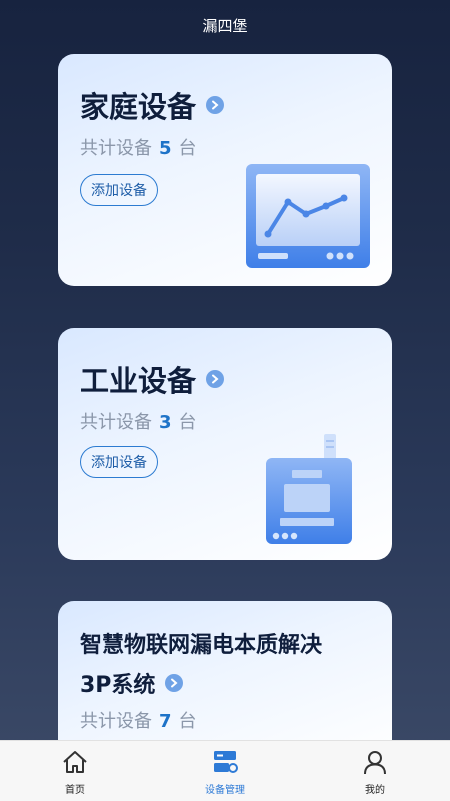 Image resolution: width=450 pixels, height=801 pixels. I want to click on device-count: 共计设备 3 台, so click(138, 421).